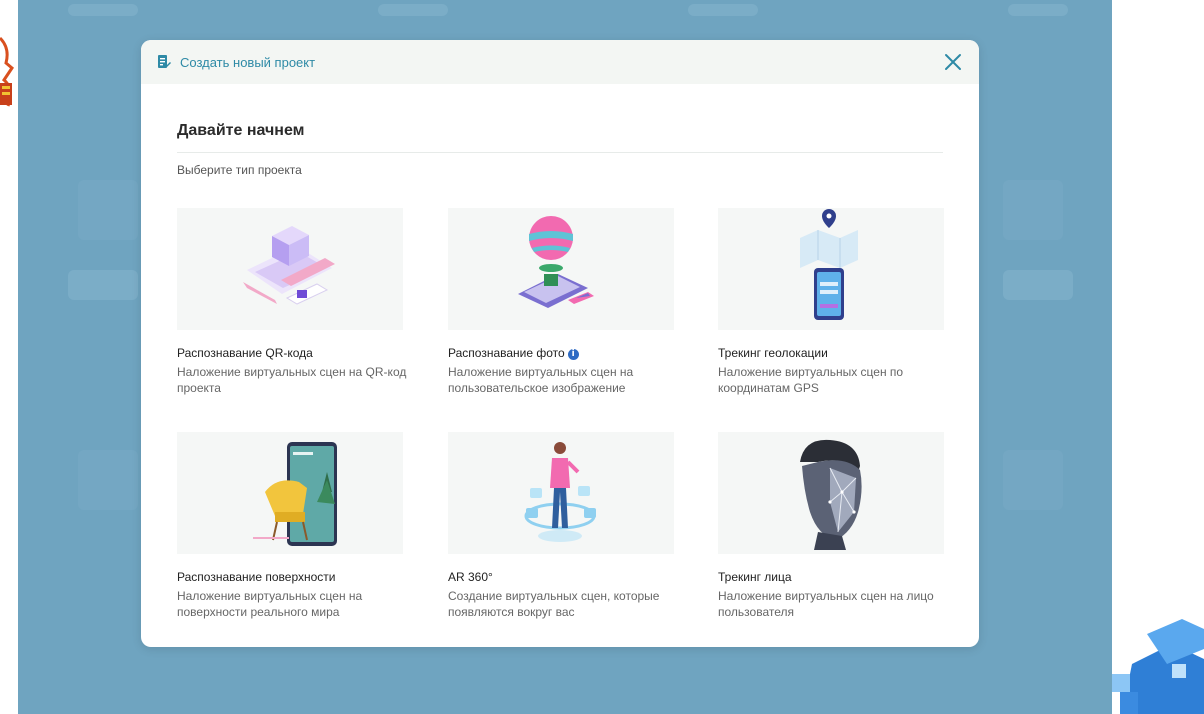 This screenshot has width=1204, height=714. What do you see at coordinates (9, 357) in the screenshot?
I see `left-edge-panel` at bounding box center [9, 357].